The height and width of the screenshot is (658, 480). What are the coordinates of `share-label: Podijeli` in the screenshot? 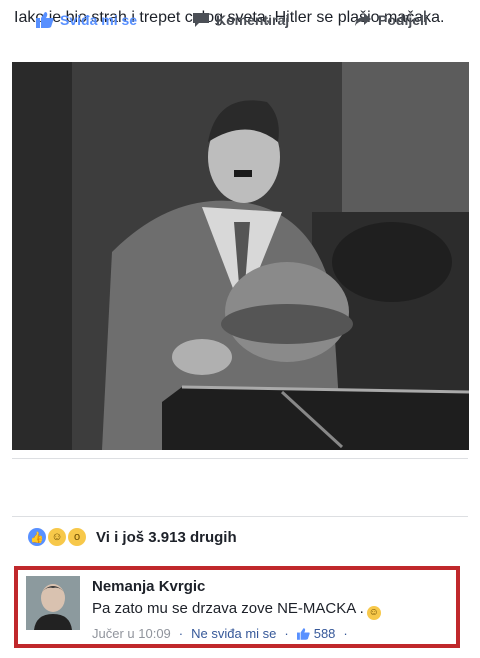 It's located at (403, 20).